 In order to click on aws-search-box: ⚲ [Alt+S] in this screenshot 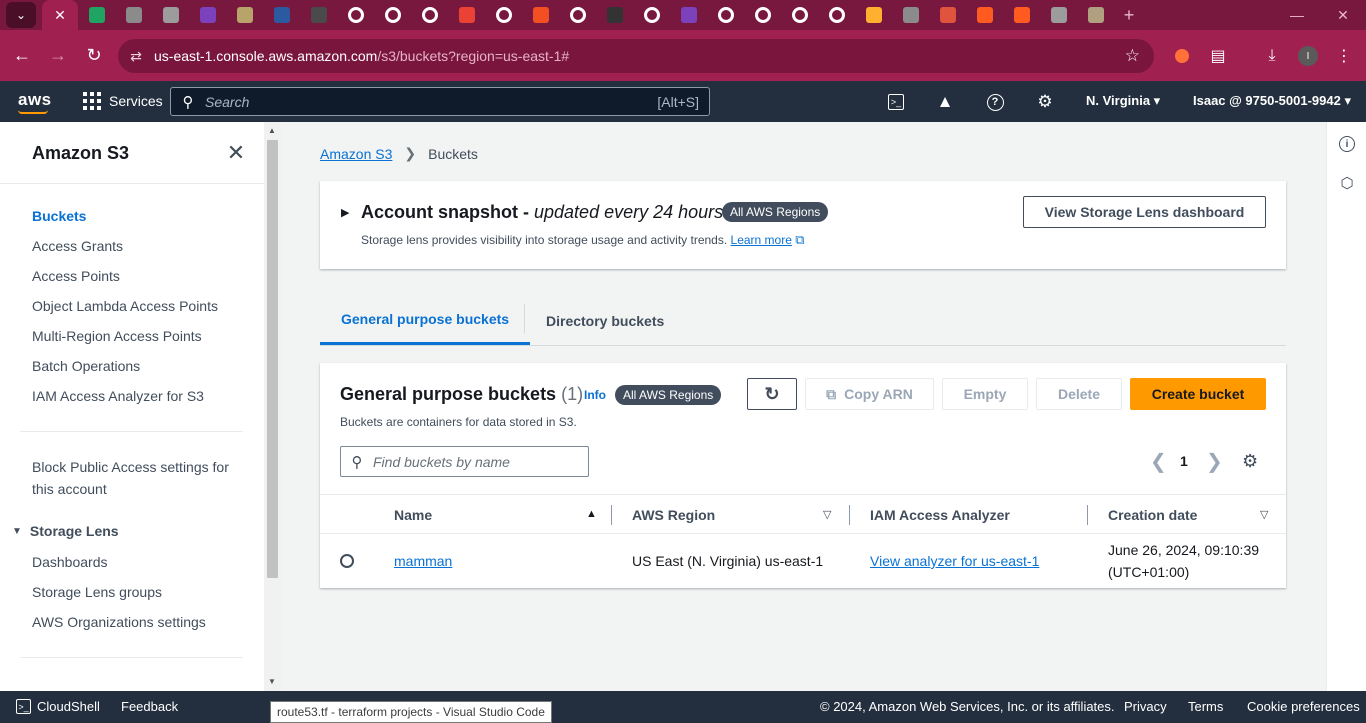, I will do `click(440, 101)`.